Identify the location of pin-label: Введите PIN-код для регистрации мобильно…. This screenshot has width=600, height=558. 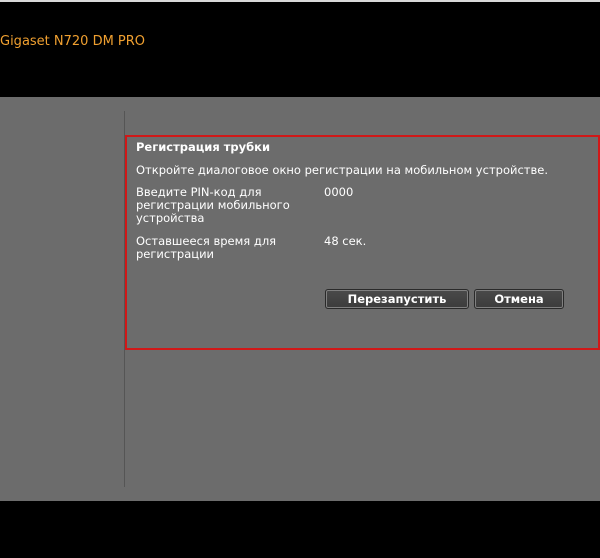
(213, 205).